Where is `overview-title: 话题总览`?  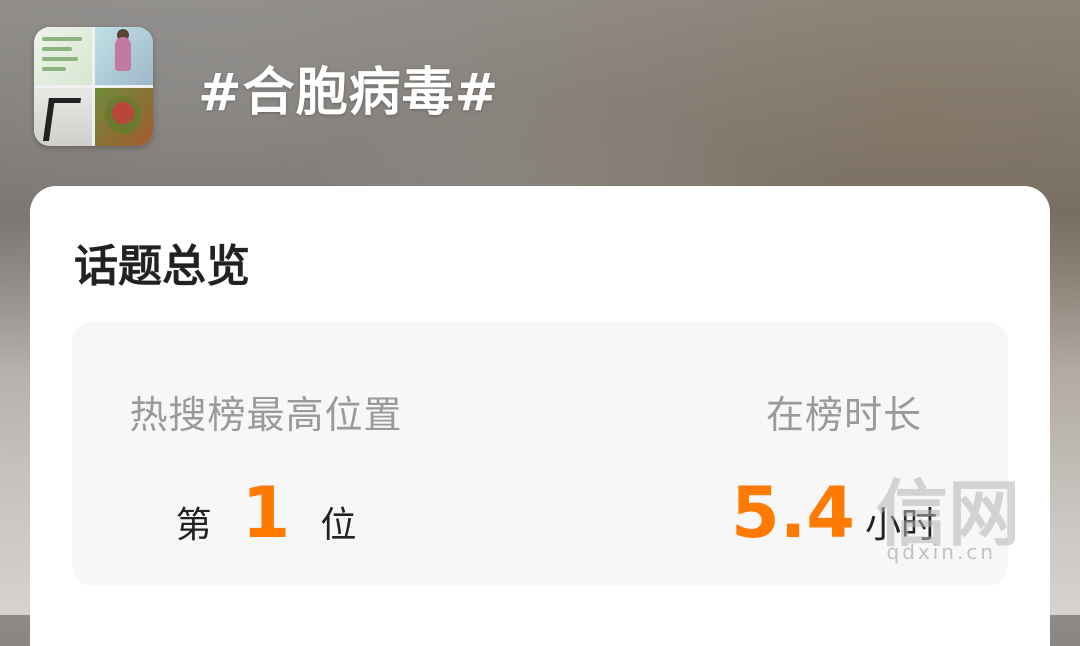
overview-title: 话题总览 is located at coordinates (162, 266).